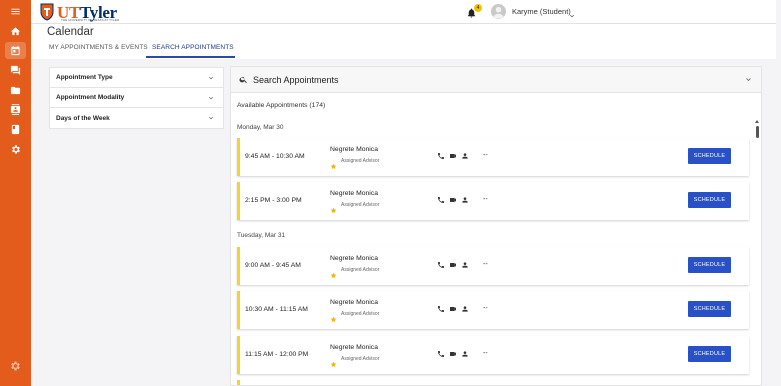  What do you see at coordinates (90, 97) in the screenshot?
I see `filter-label: Appointment Modality` at bounding box center [90, 97].